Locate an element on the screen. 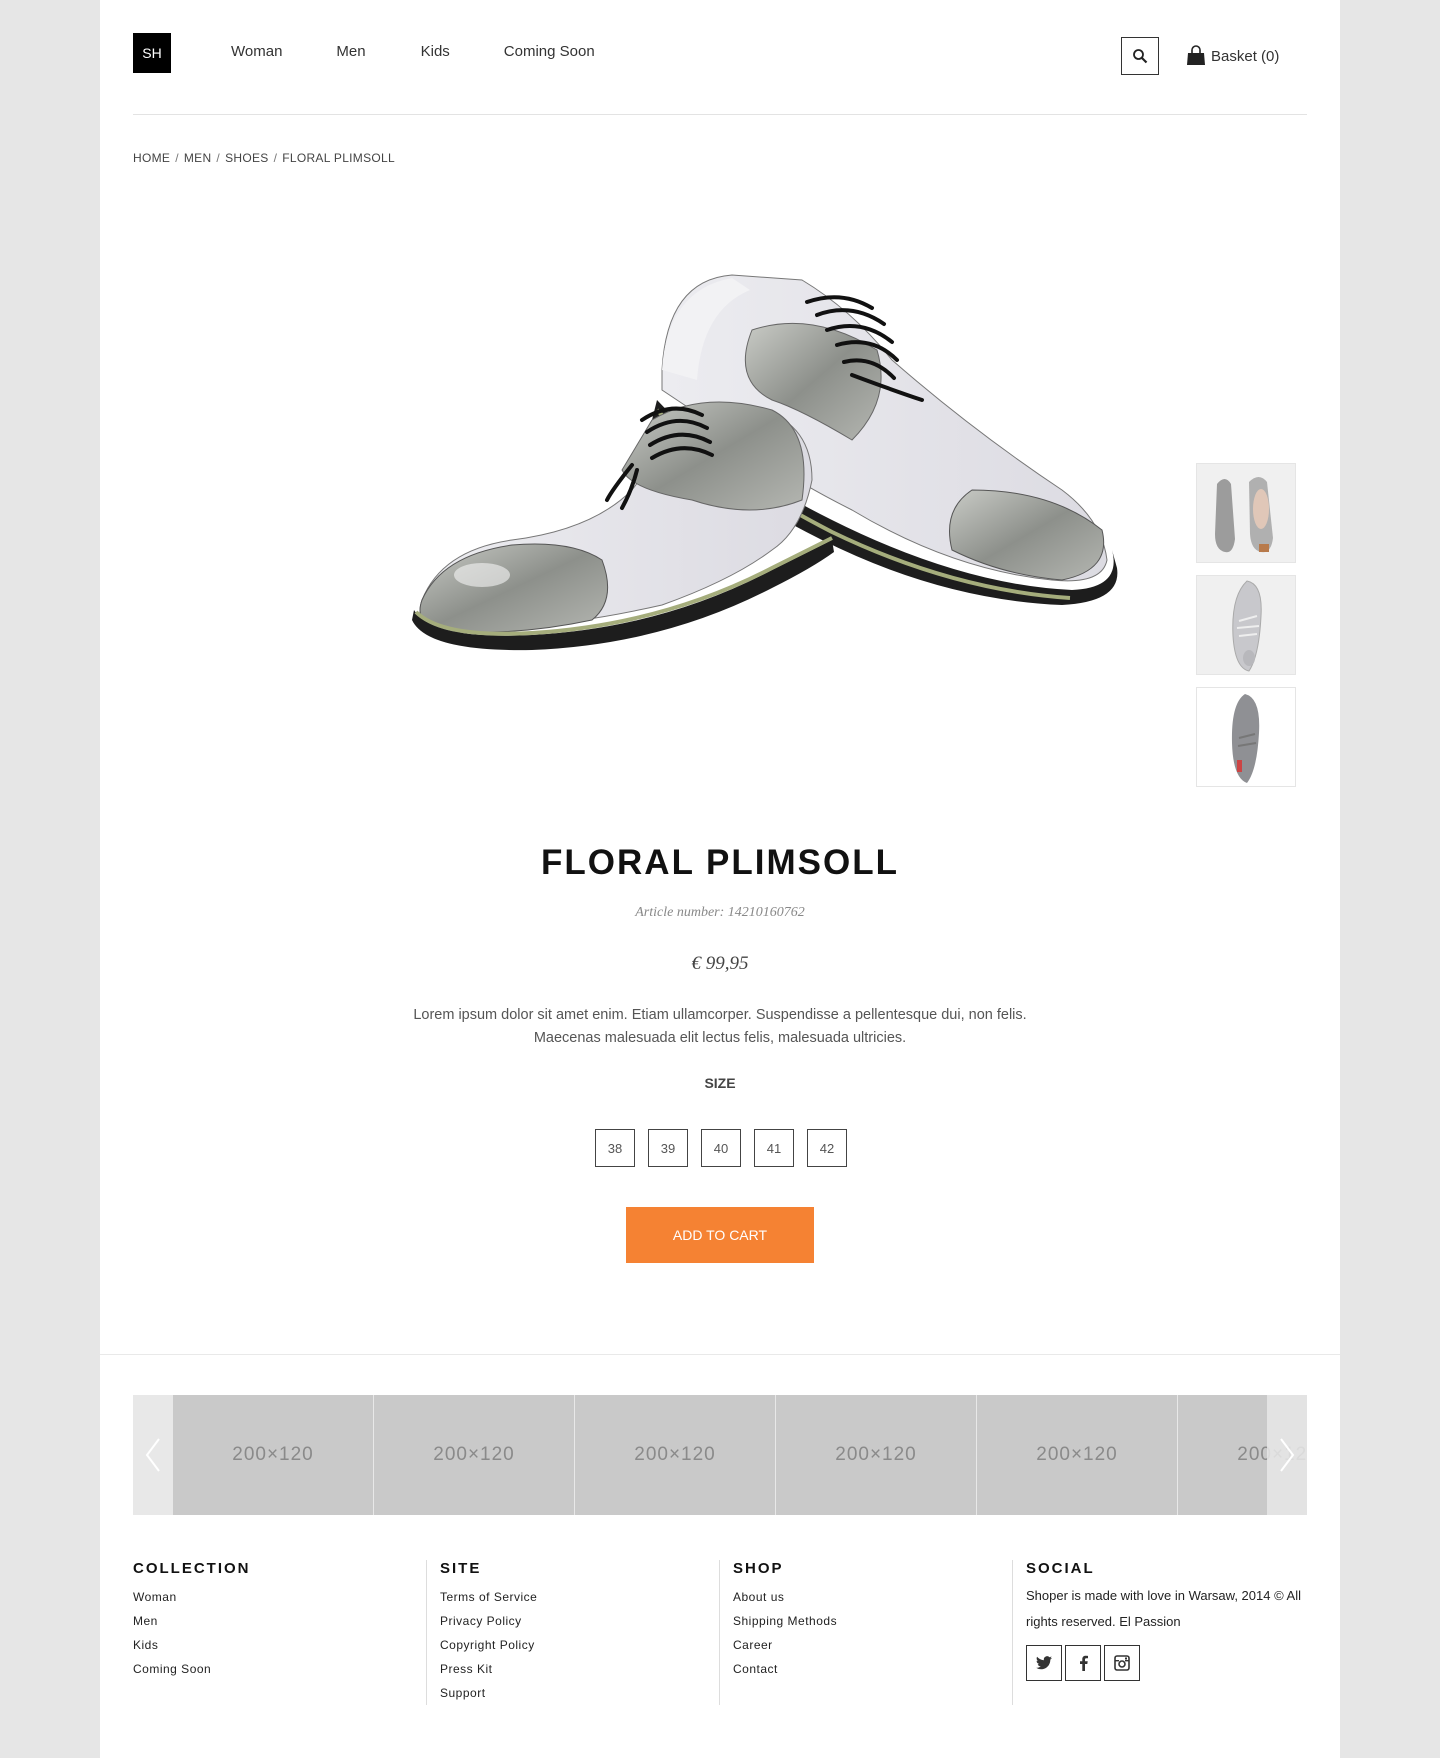  twitter-button is located at coordinates (1044, 1663).